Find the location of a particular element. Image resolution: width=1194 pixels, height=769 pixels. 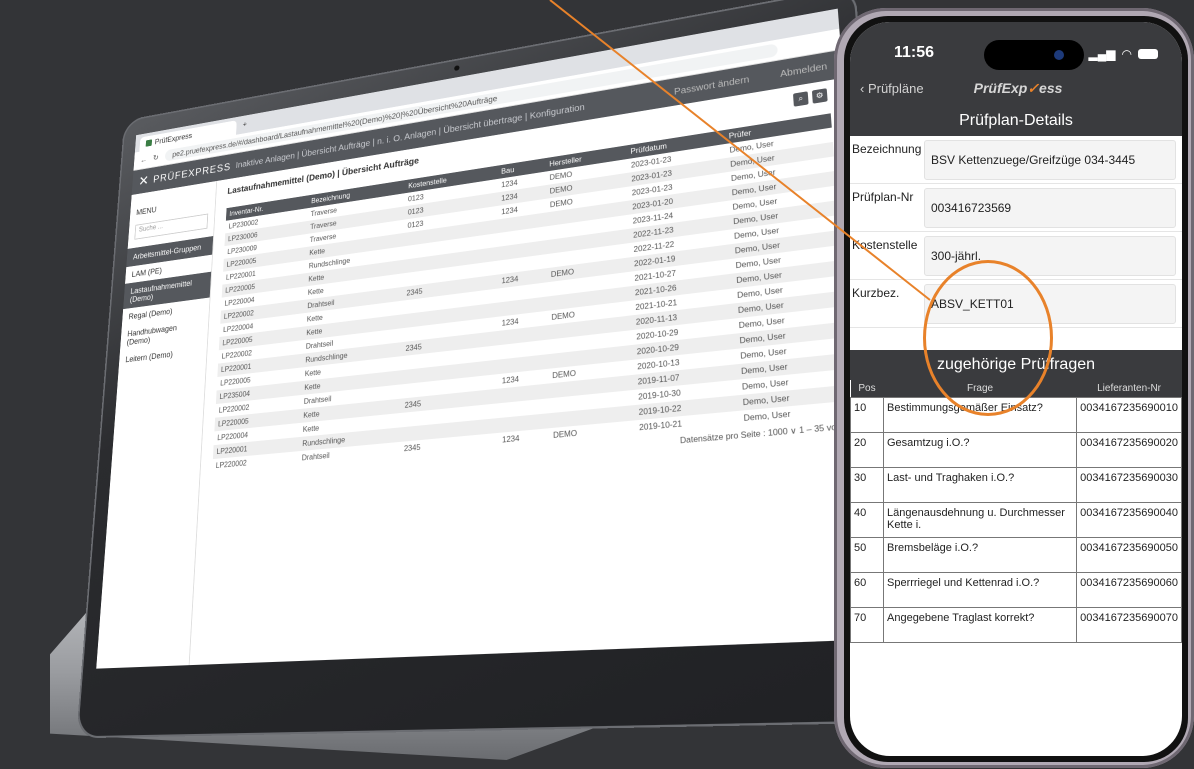

connector-line-top is located at coordinates (740, 150).